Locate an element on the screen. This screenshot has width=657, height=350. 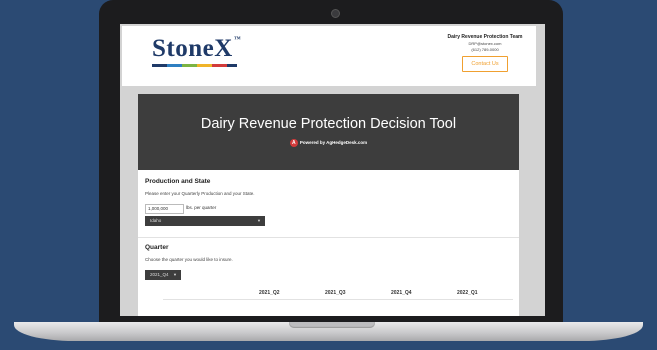
powered-by: A Powered by AgHedgeDesk.com is located at coordinates (328, 143).